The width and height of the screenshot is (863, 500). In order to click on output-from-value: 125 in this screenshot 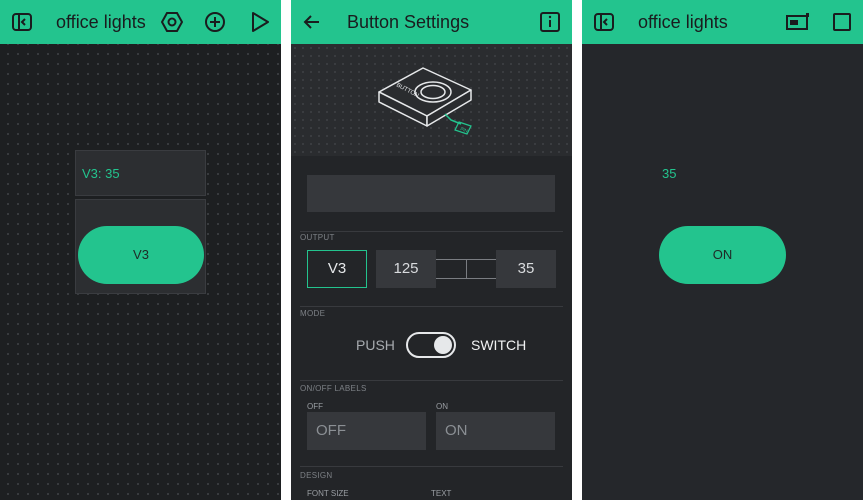, I will do `click(406, 269)`.